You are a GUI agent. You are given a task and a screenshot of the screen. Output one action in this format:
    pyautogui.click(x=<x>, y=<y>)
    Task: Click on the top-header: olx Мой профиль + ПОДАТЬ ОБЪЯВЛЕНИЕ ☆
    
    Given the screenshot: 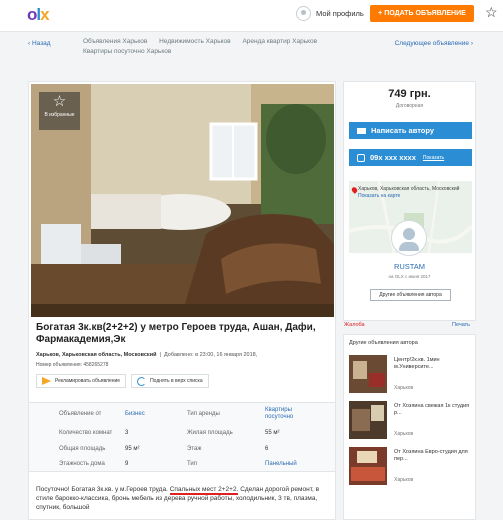 What is the action you would take?
    pyautogui.click(x=251, y=16)
    